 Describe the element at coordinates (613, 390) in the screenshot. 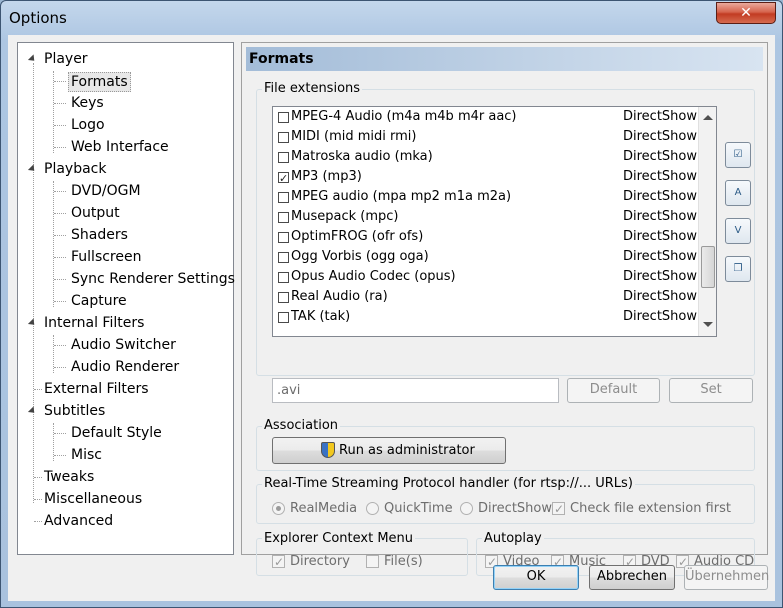

I see `default-button: Default` at that location.